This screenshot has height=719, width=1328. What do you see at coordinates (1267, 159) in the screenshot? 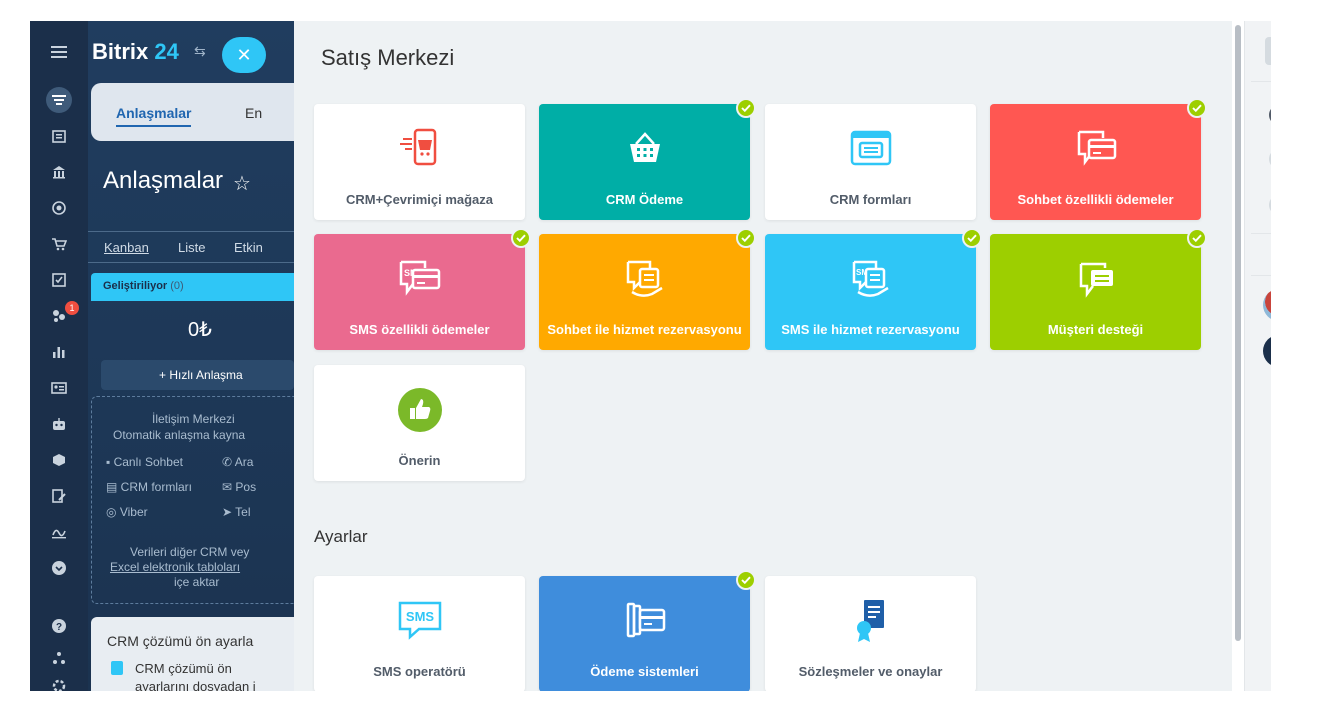
I see `bell-icon` at bounding box center [1267, 159].